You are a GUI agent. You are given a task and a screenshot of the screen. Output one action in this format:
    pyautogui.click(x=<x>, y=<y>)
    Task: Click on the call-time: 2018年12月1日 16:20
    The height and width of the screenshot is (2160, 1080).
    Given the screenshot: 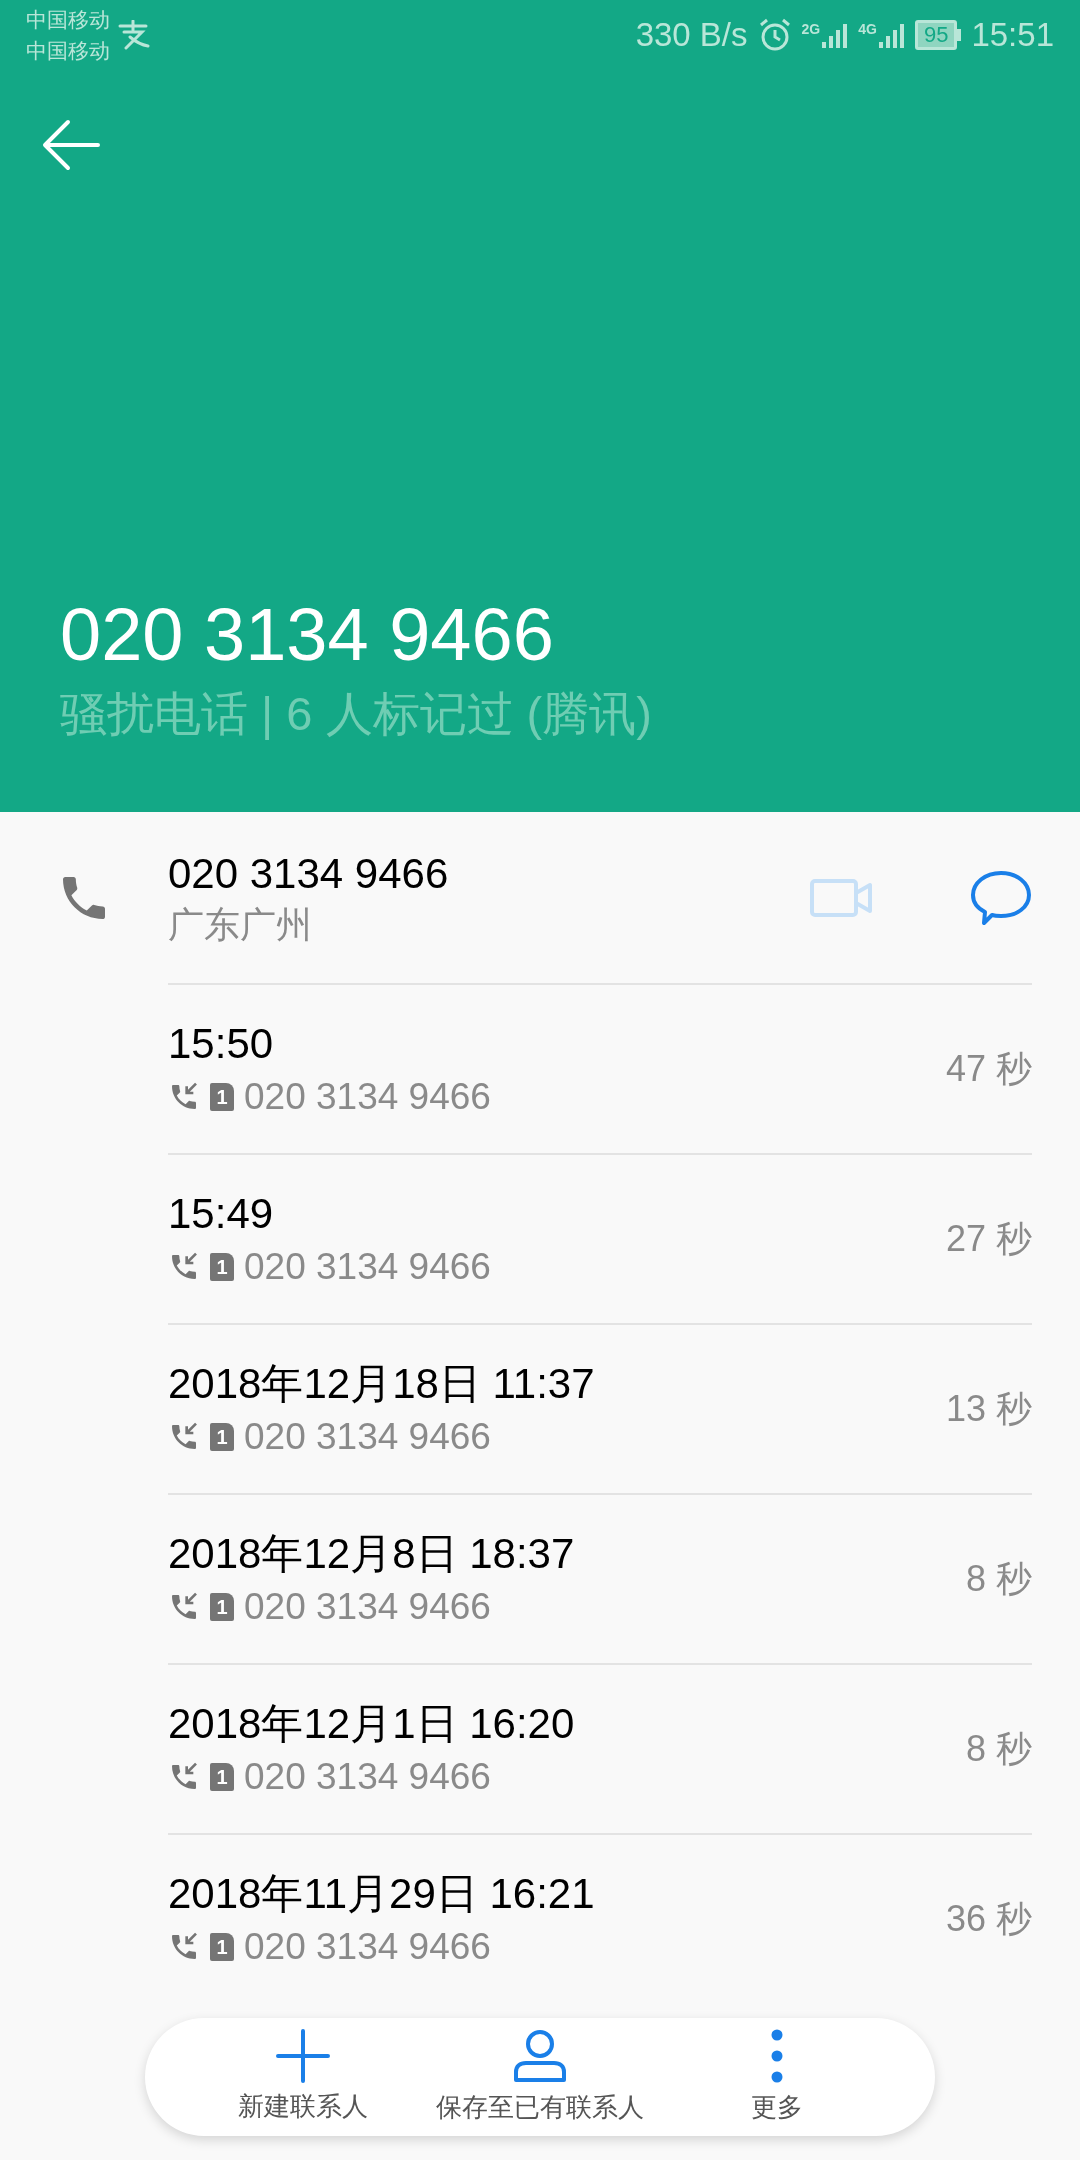 What is the action you would take?
    pyautogui.click(x=371, y=1724)
    